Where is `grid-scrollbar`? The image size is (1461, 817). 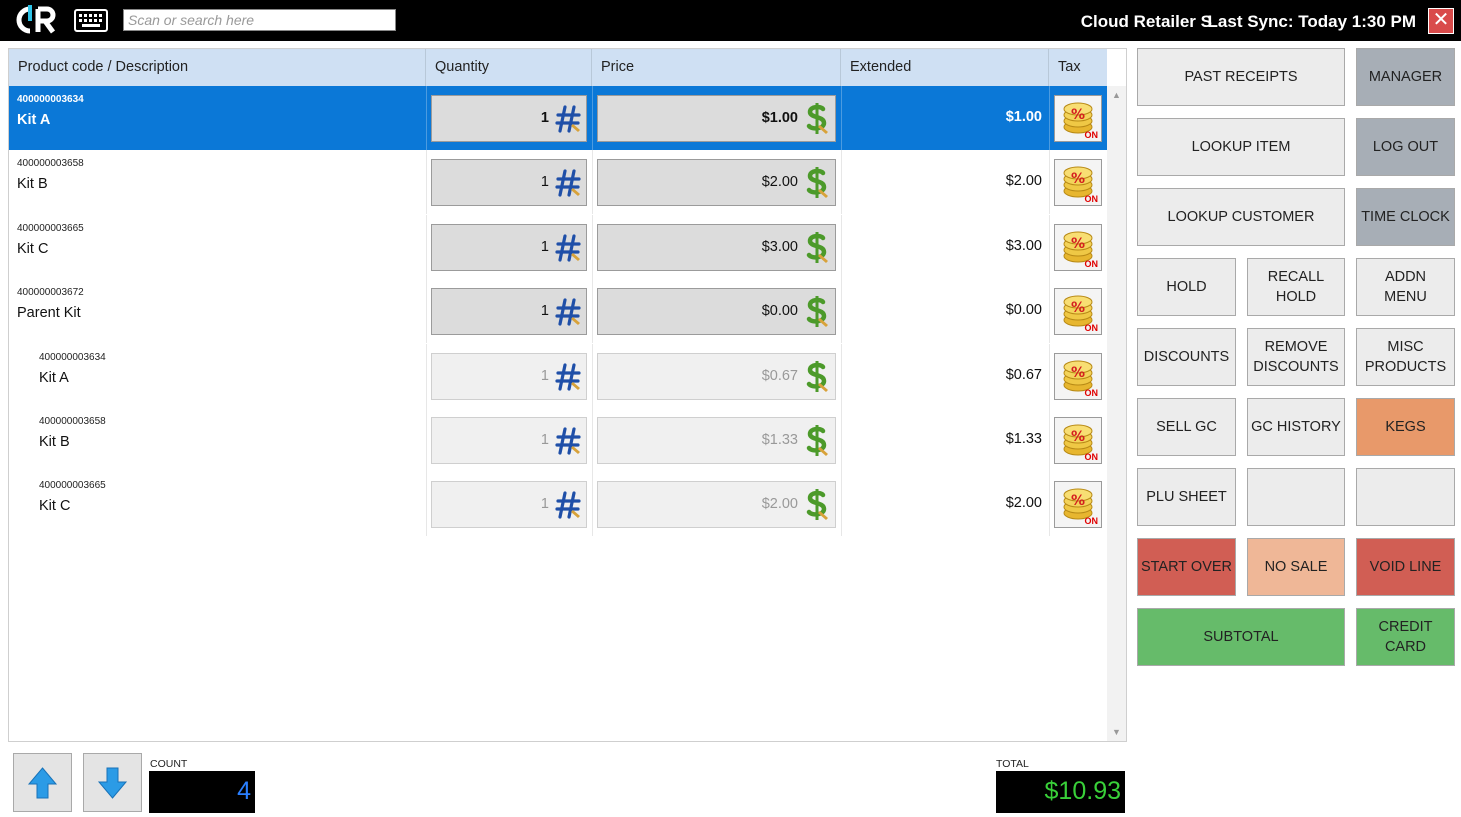 grid-scrollbar is located at coordinates (1116, 413).